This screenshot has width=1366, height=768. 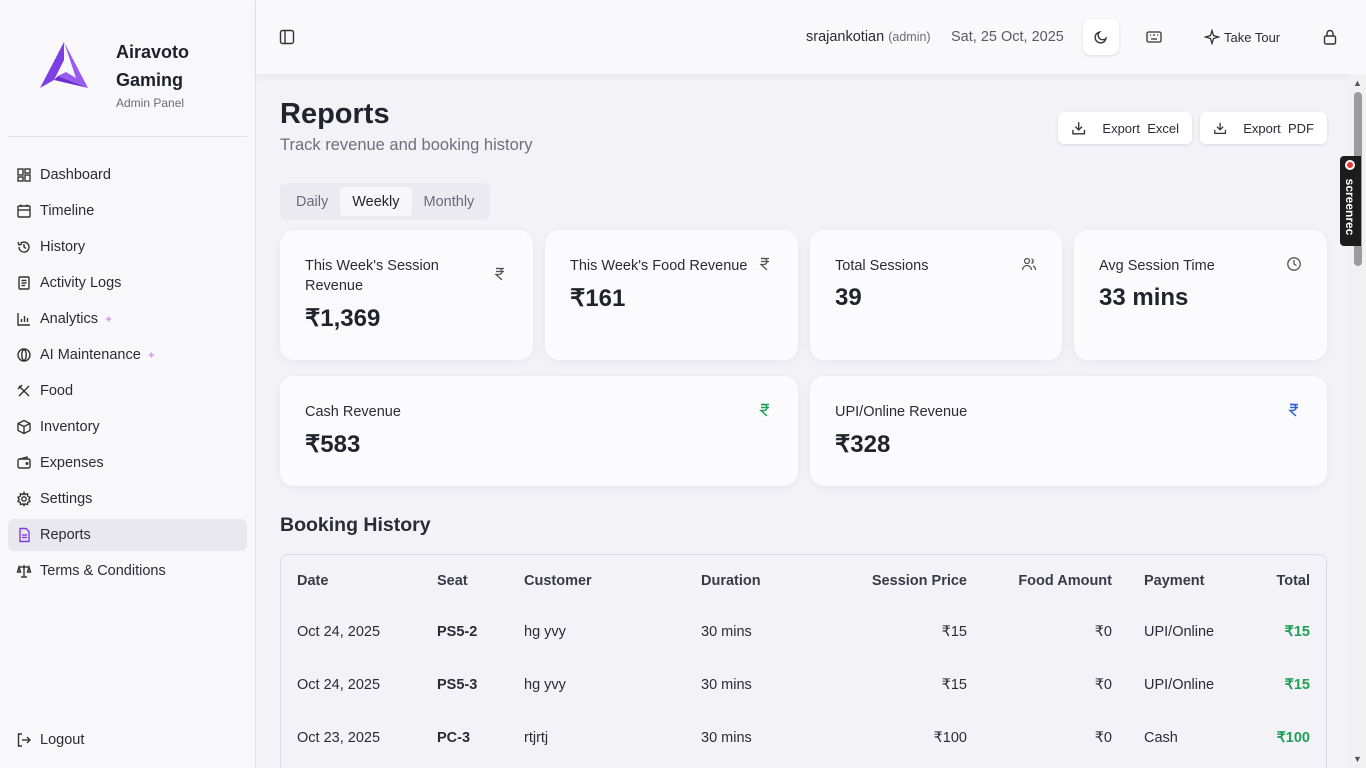 I want to click on utensils-icon, so click(x=24, y=391).